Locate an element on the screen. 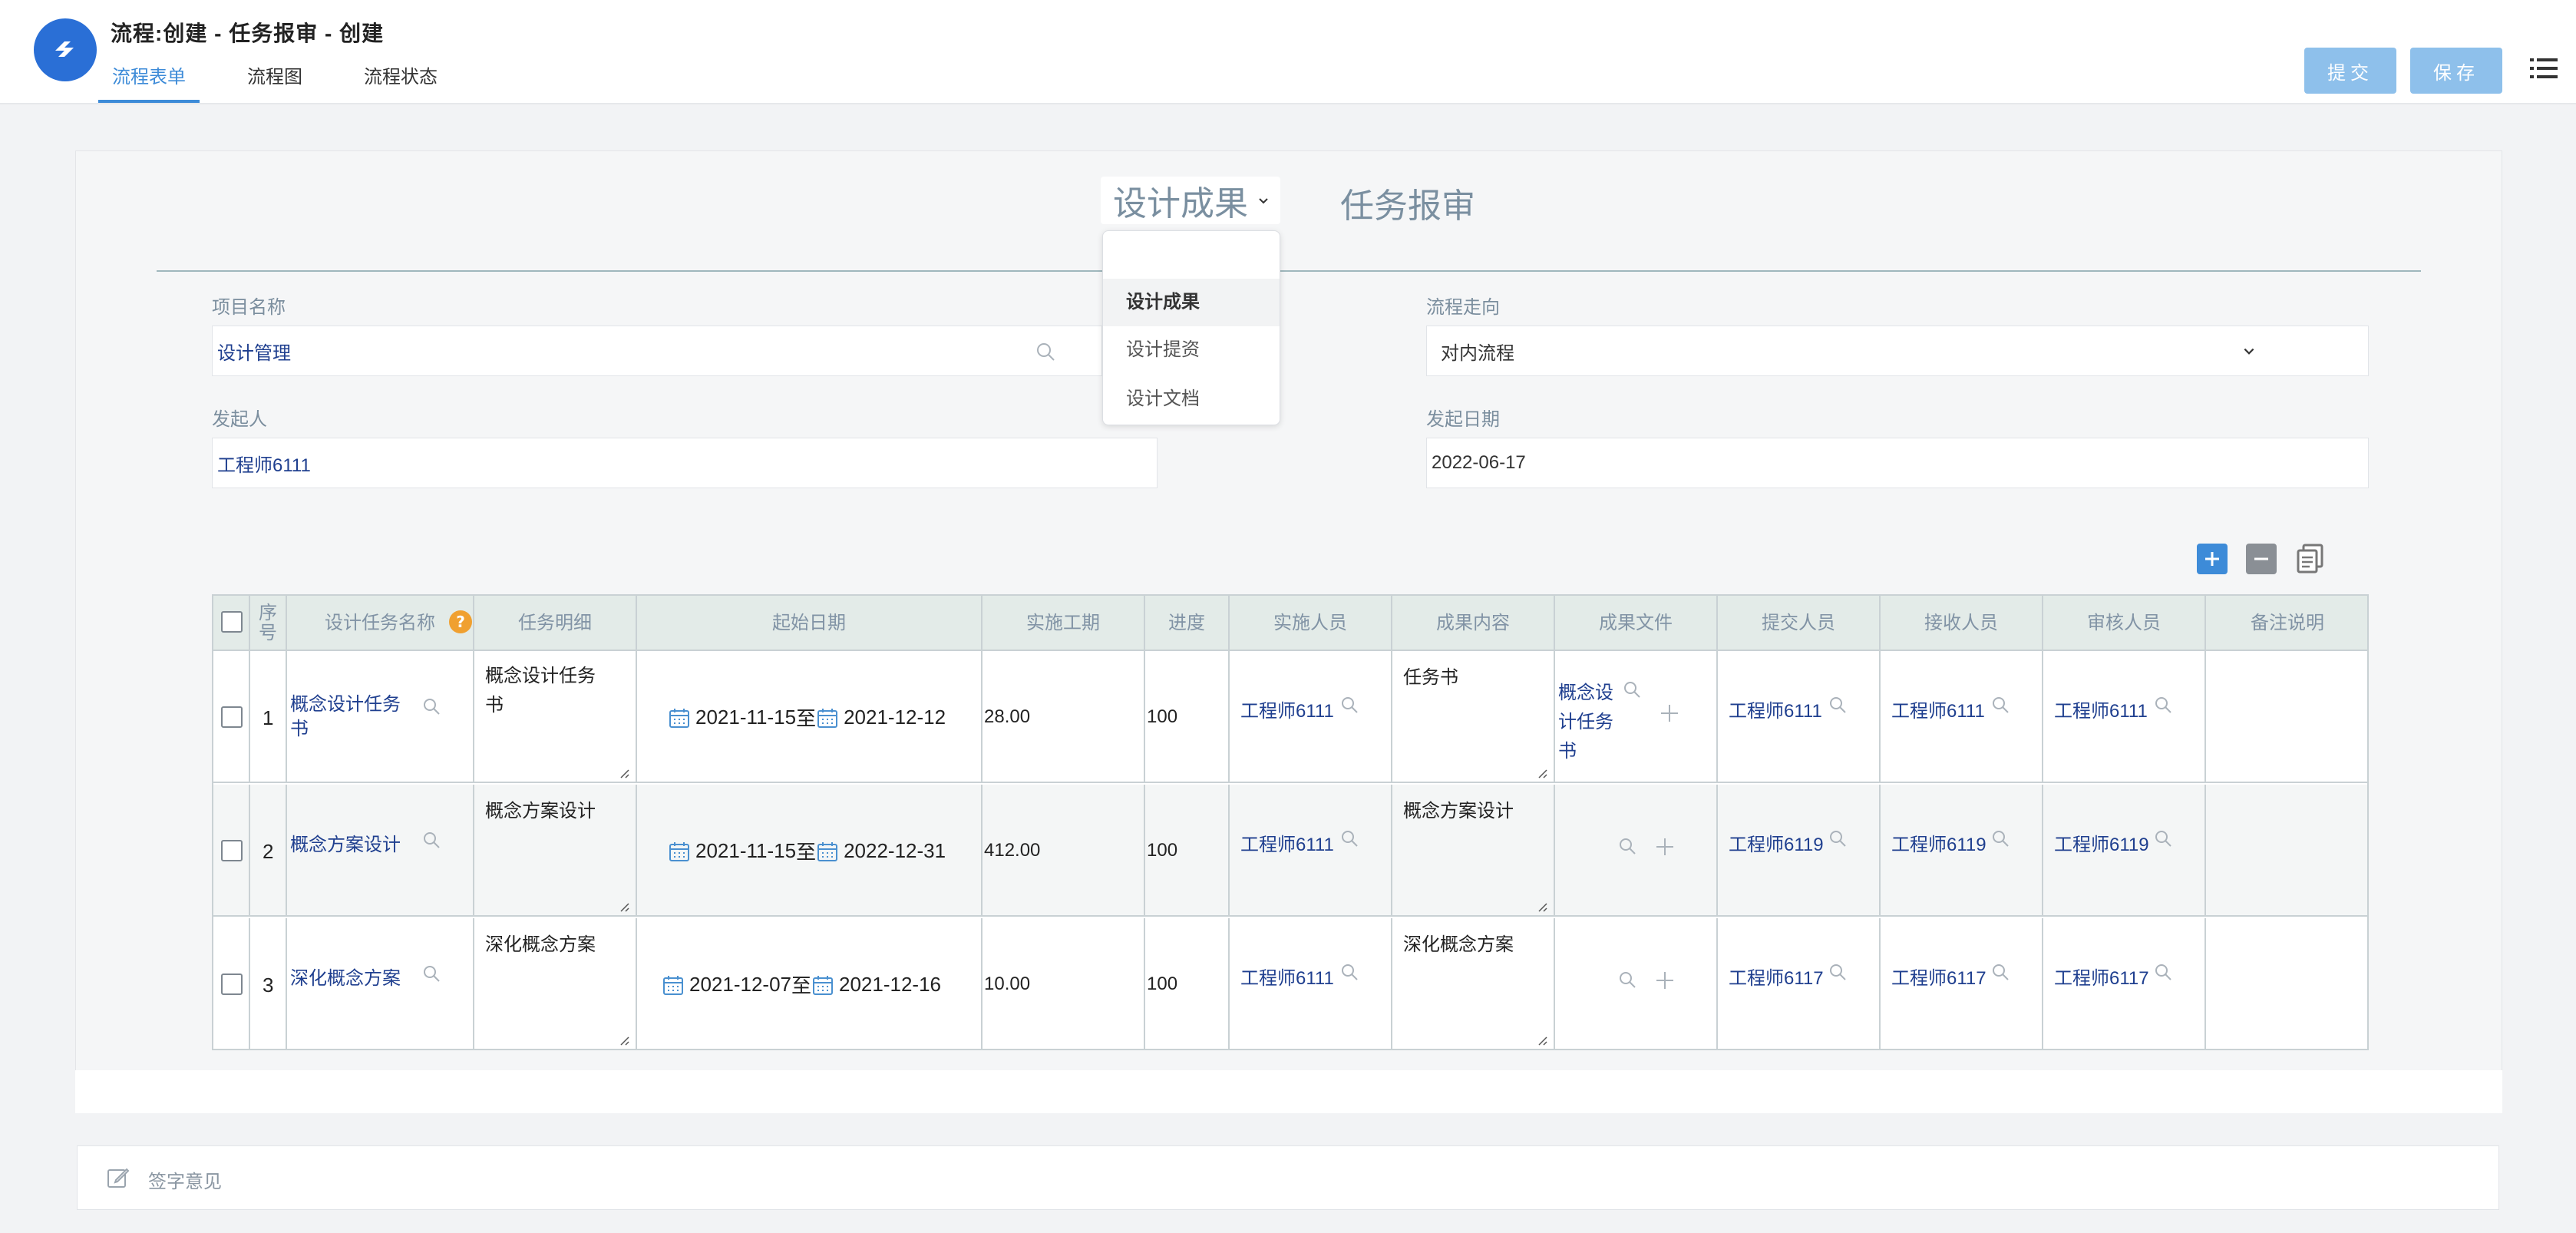 Image resolution: width=2576 pixels, height=1233 pixels. receiver-cell: 工程师6117 is located at coordinates (1962, 984).